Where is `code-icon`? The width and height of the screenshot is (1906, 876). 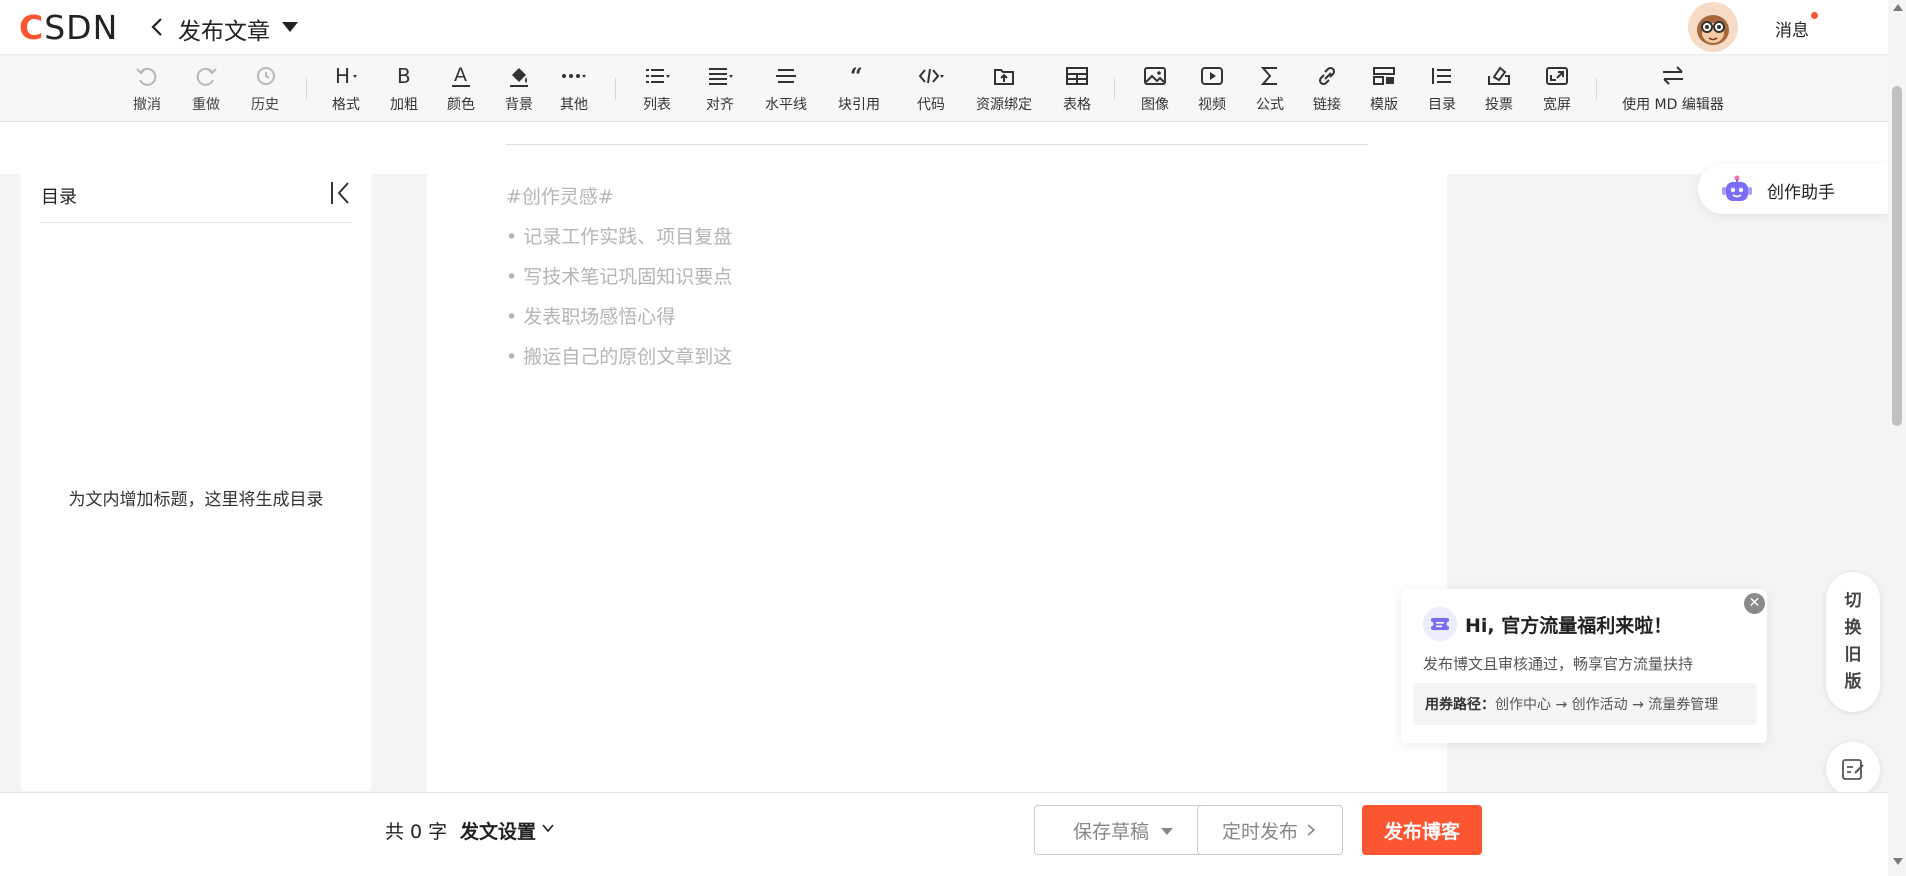
code-icon is located at coordinates (931, 76).